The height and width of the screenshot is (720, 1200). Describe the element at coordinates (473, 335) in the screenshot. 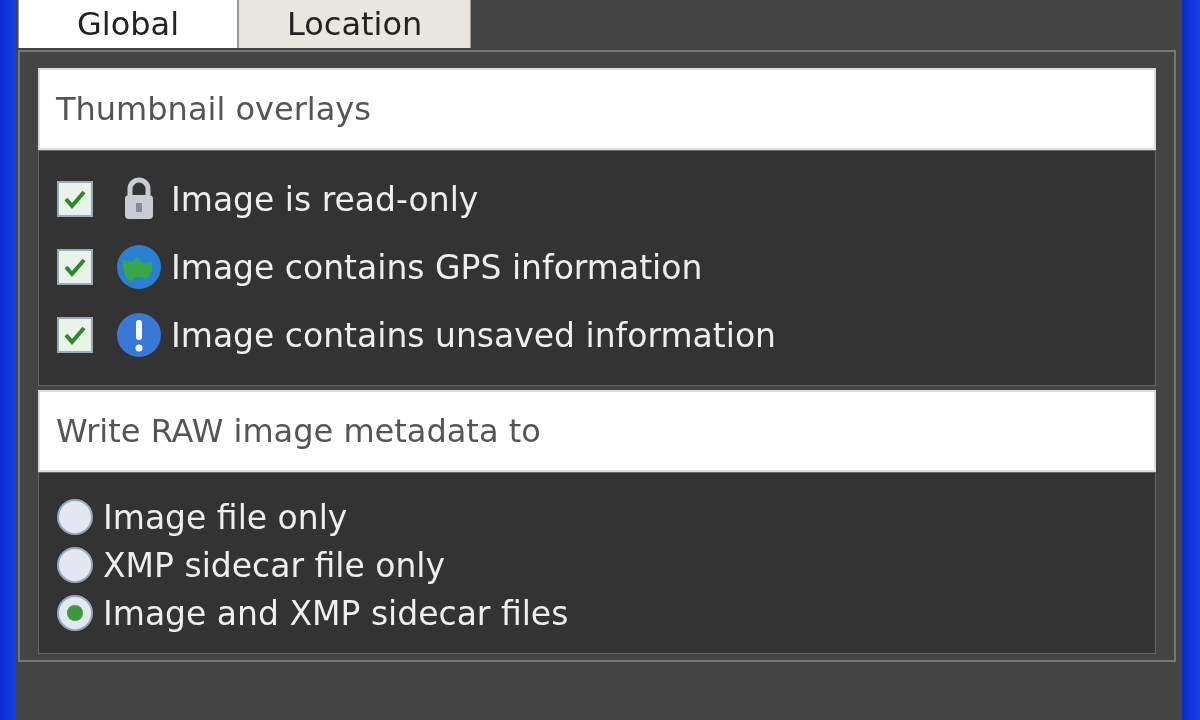

I see `checkbox-label: Image contains unsaved information` at that location.